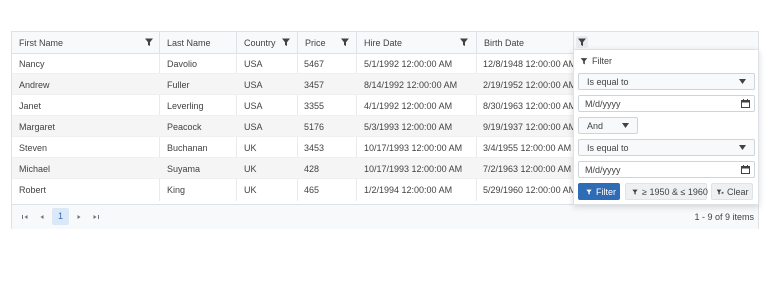  What do you see at coordinates (527, 148) in the screenshot?
I see `cell-birth-date: 3/4/1955 12:00:00 AM` at bounding box center [527, 148].